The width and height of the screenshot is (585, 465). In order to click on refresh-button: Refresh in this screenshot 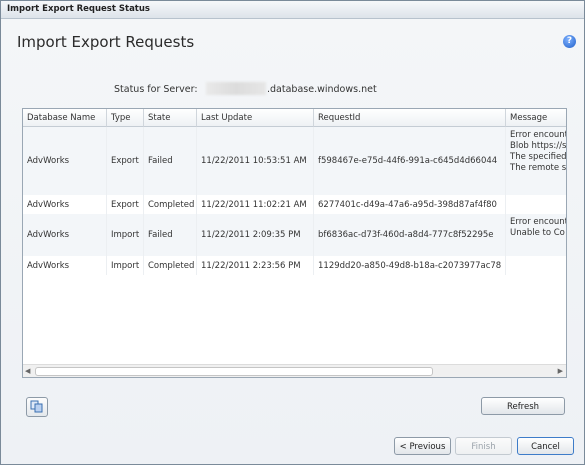, I will do `click(523, 406)`.